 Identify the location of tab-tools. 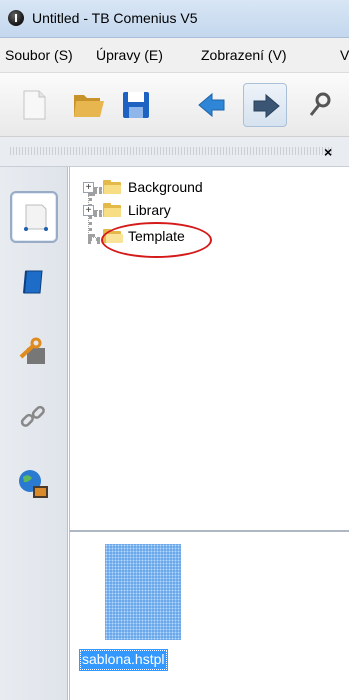
(34, 353).